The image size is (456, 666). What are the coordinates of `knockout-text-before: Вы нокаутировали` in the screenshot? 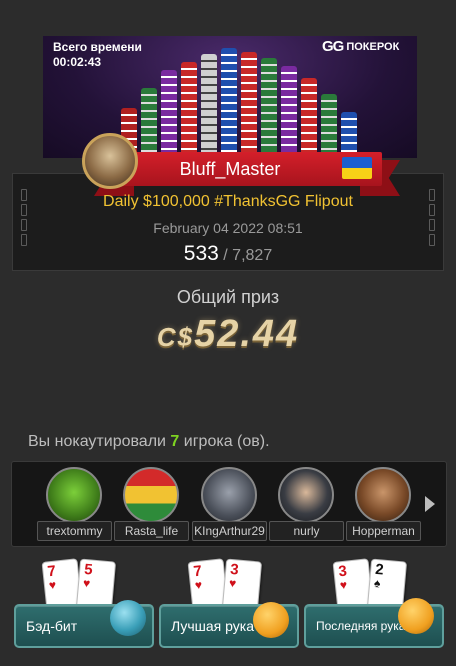 It's located at (99, 441).